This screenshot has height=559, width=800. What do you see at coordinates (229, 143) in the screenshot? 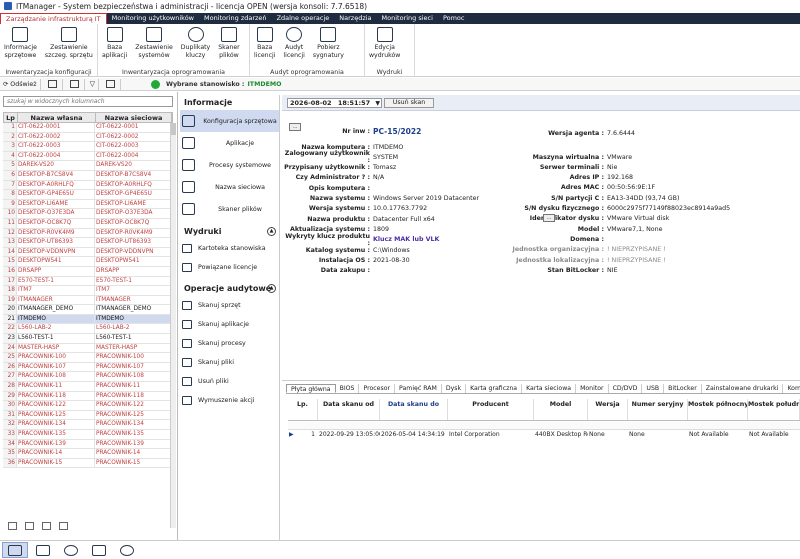
I see `nav-applications: Aplikacje` at bounding box center [229, 143].